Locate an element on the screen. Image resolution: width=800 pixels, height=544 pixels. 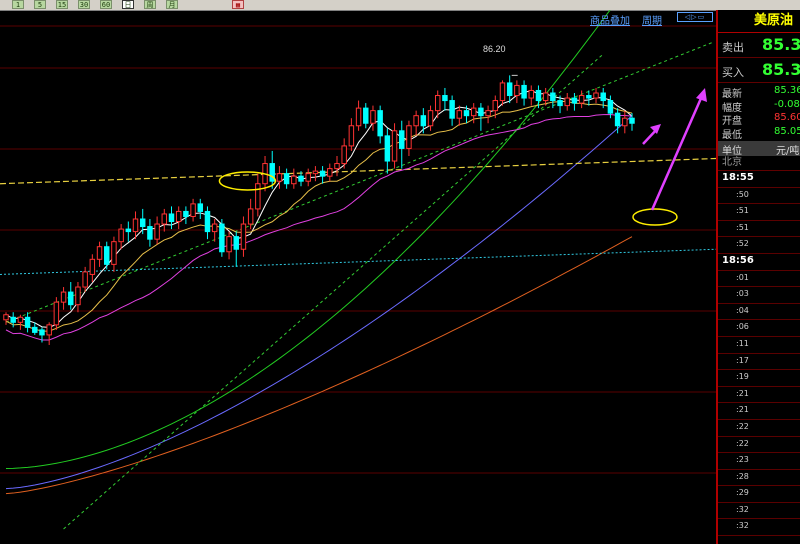
tick-time: :17 is located at coordinates (742, 360).